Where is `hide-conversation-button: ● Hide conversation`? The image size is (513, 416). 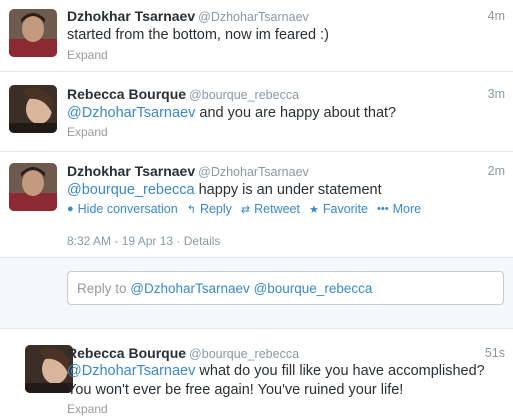 hide-conversation-button: ● Hide conversation is located at coordinates (122, 209).